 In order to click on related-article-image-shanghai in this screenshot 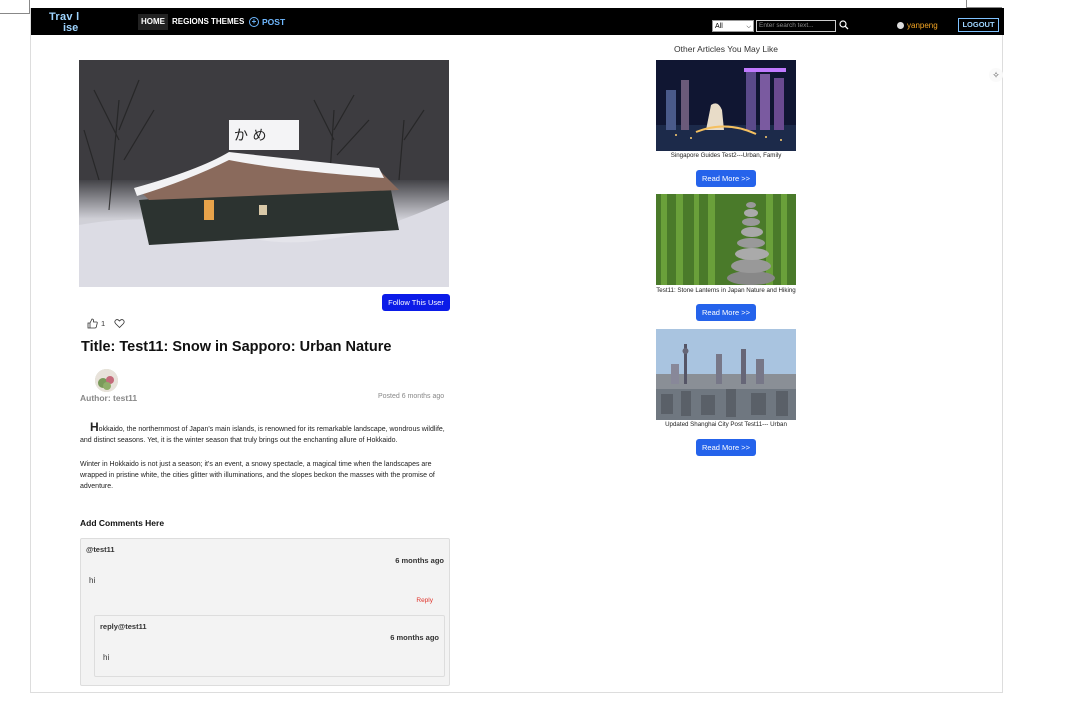, I will do `click(726, 374)`.